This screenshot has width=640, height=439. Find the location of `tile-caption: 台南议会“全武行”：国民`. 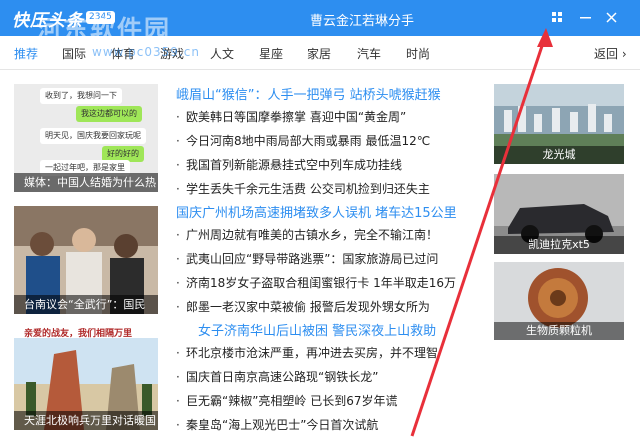

tile-caption: 台南议会“全武行”：国民 is located at coordinates (86, 304).